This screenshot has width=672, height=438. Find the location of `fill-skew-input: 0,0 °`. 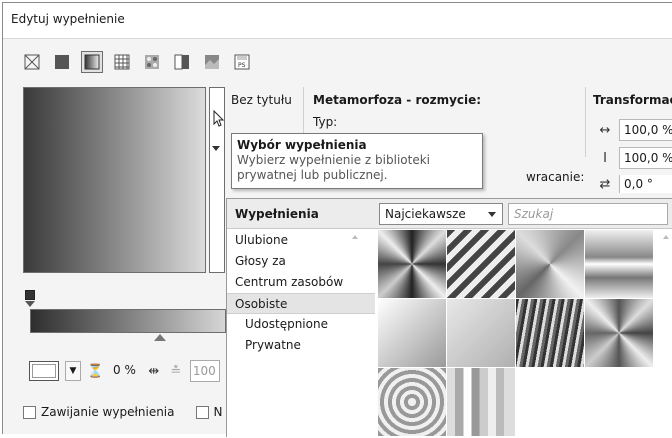

fill-skew-input: 0,0 ° is located at coordinates (645, 184).